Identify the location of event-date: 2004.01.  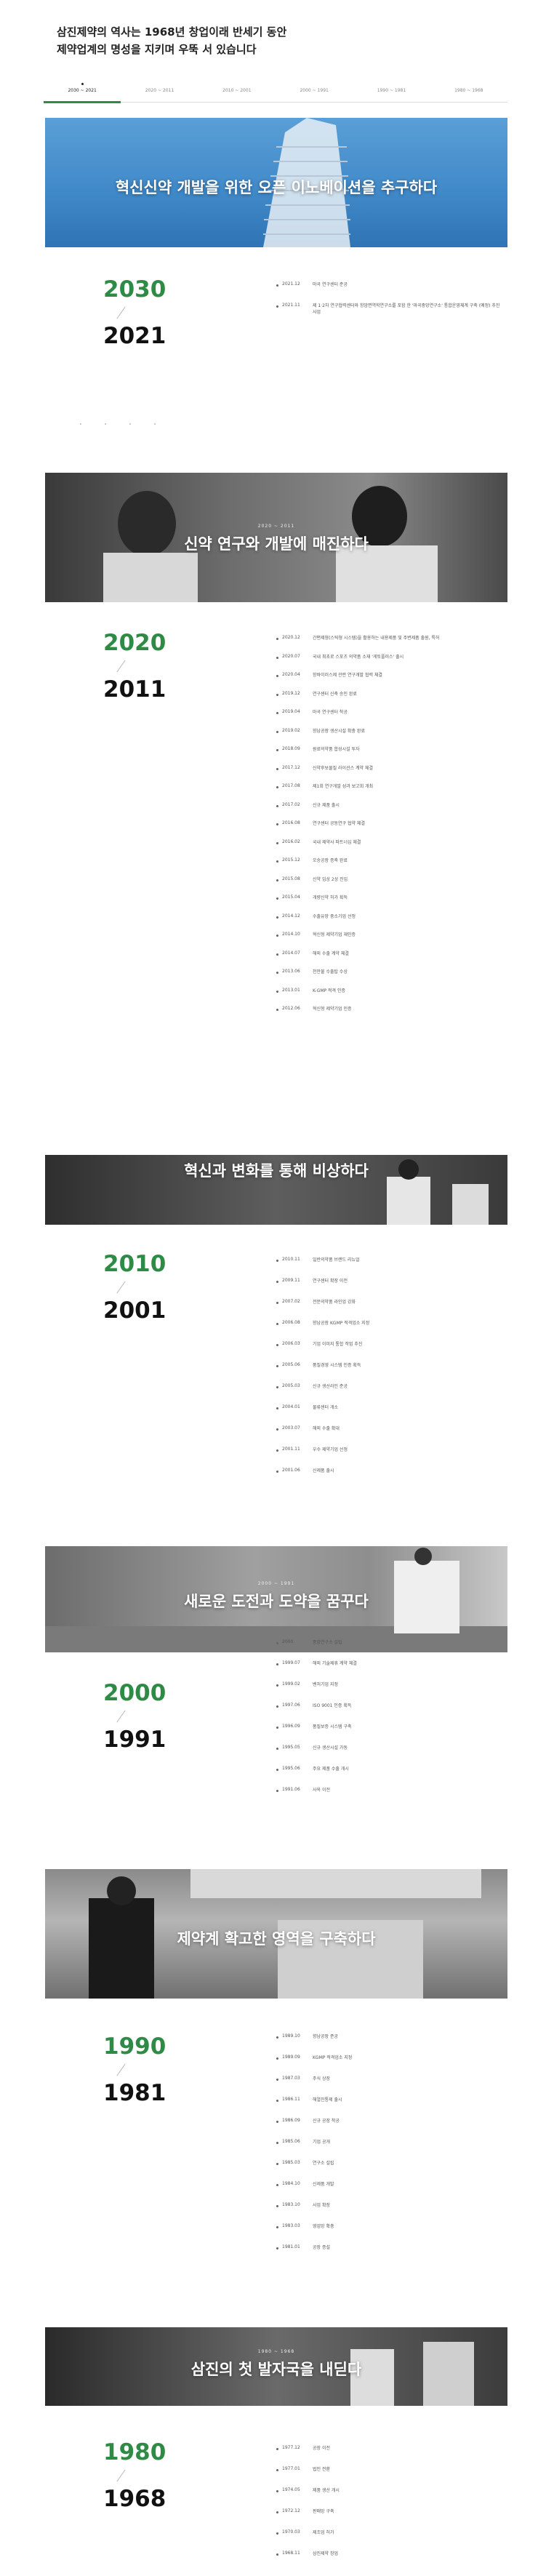
(291, 1406).